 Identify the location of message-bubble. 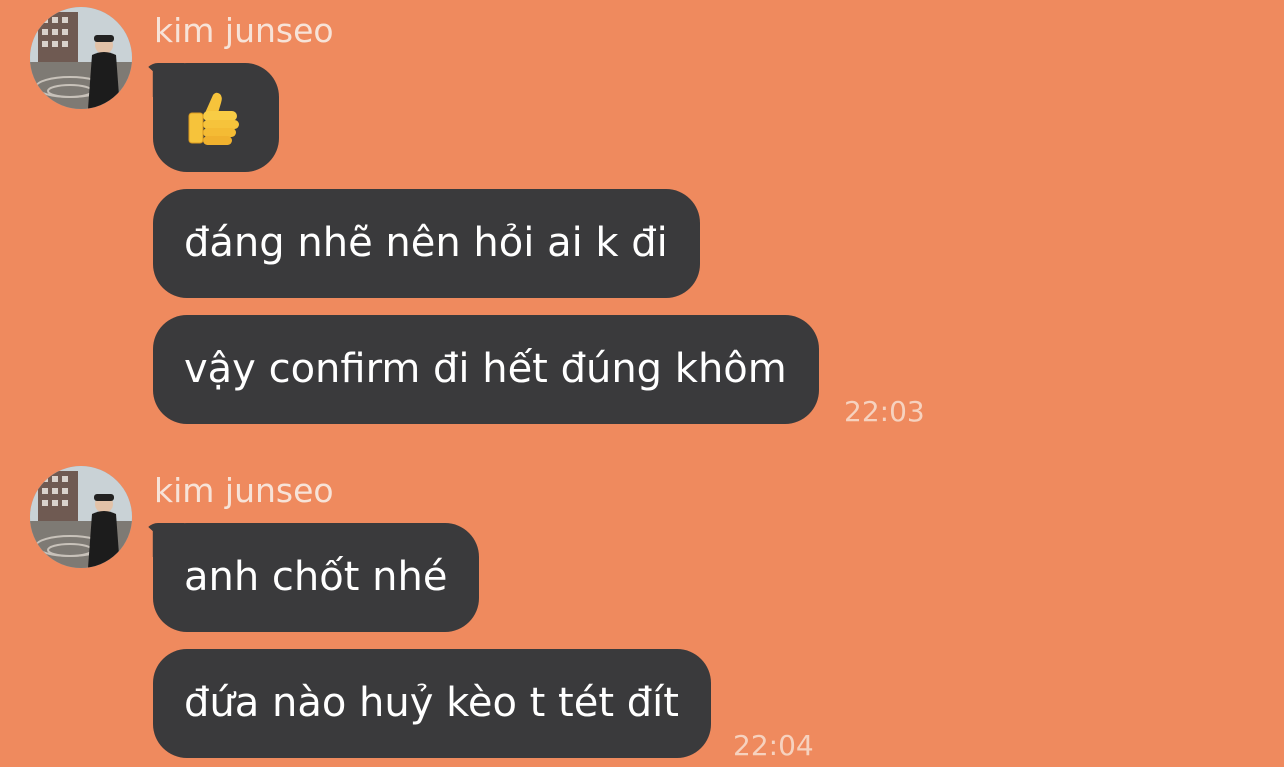
(216, 117).